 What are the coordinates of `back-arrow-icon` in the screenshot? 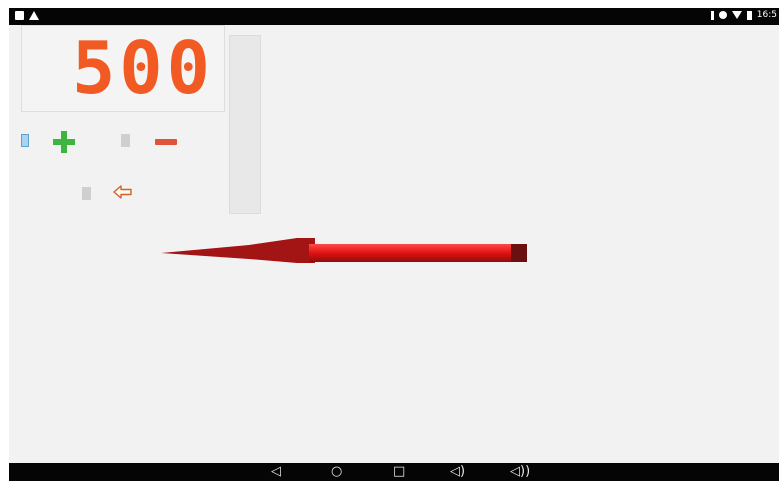 It's located at (123, 192).